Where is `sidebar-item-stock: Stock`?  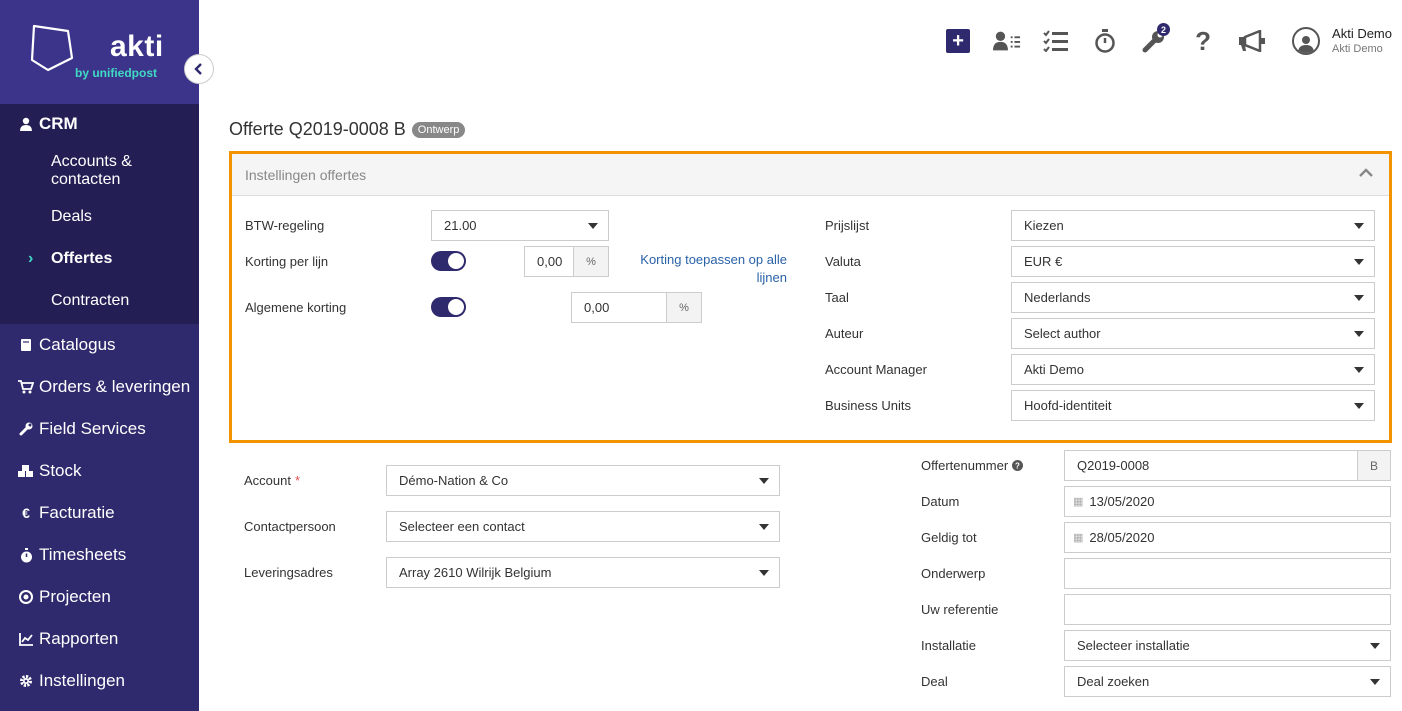
sidebar-item-stock: Stock is located at coordinates (99, 471).